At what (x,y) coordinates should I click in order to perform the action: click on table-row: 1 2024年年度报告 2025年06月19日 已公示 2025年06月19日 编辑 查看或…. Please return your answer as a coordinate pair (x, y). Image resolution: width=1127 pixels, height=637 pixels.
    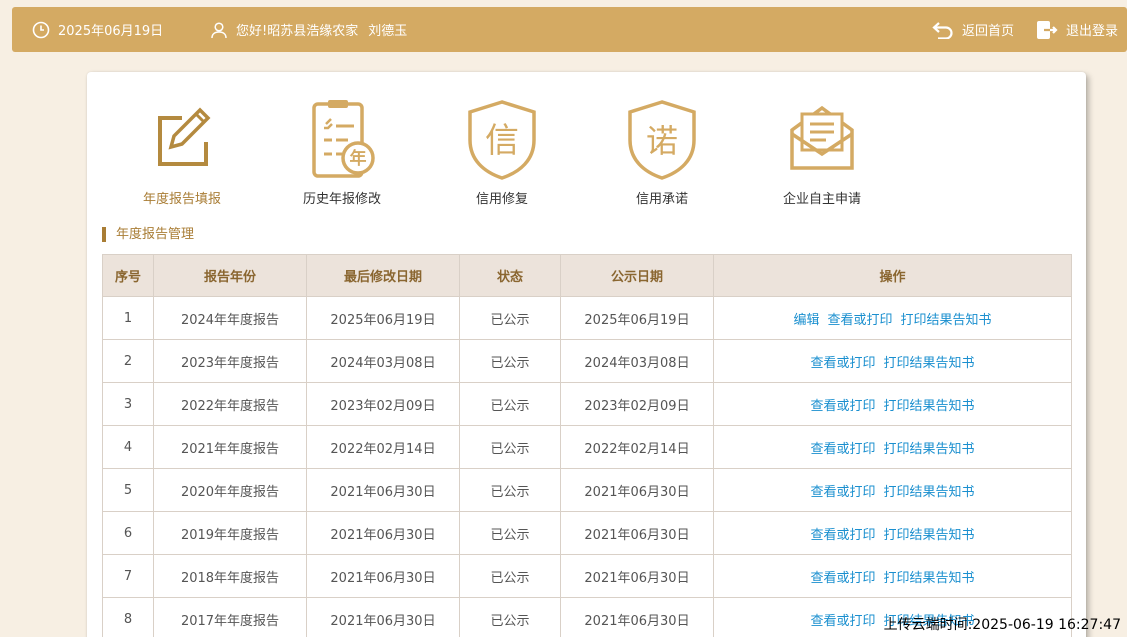
    Looking at the image, I should click on (587, 318).